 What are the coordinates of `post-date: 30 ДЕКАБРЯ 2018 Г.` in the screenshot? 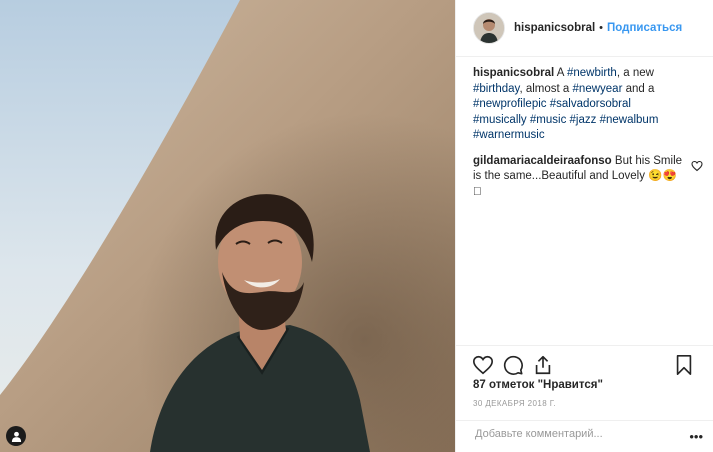 It's located at (514, 403).